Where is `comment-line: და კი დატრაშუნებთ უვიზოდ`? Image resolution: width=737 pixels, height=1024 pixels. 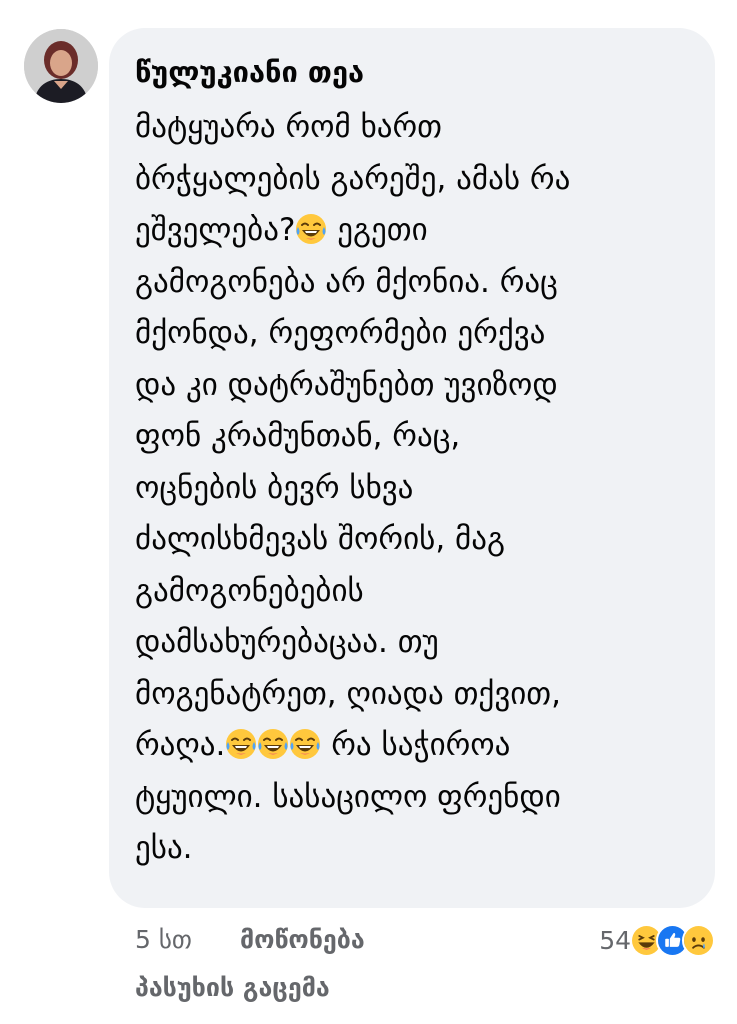
comment-line: და კი დატრაშუნებთ უვიზოდ is located at coordinates (415, 386).